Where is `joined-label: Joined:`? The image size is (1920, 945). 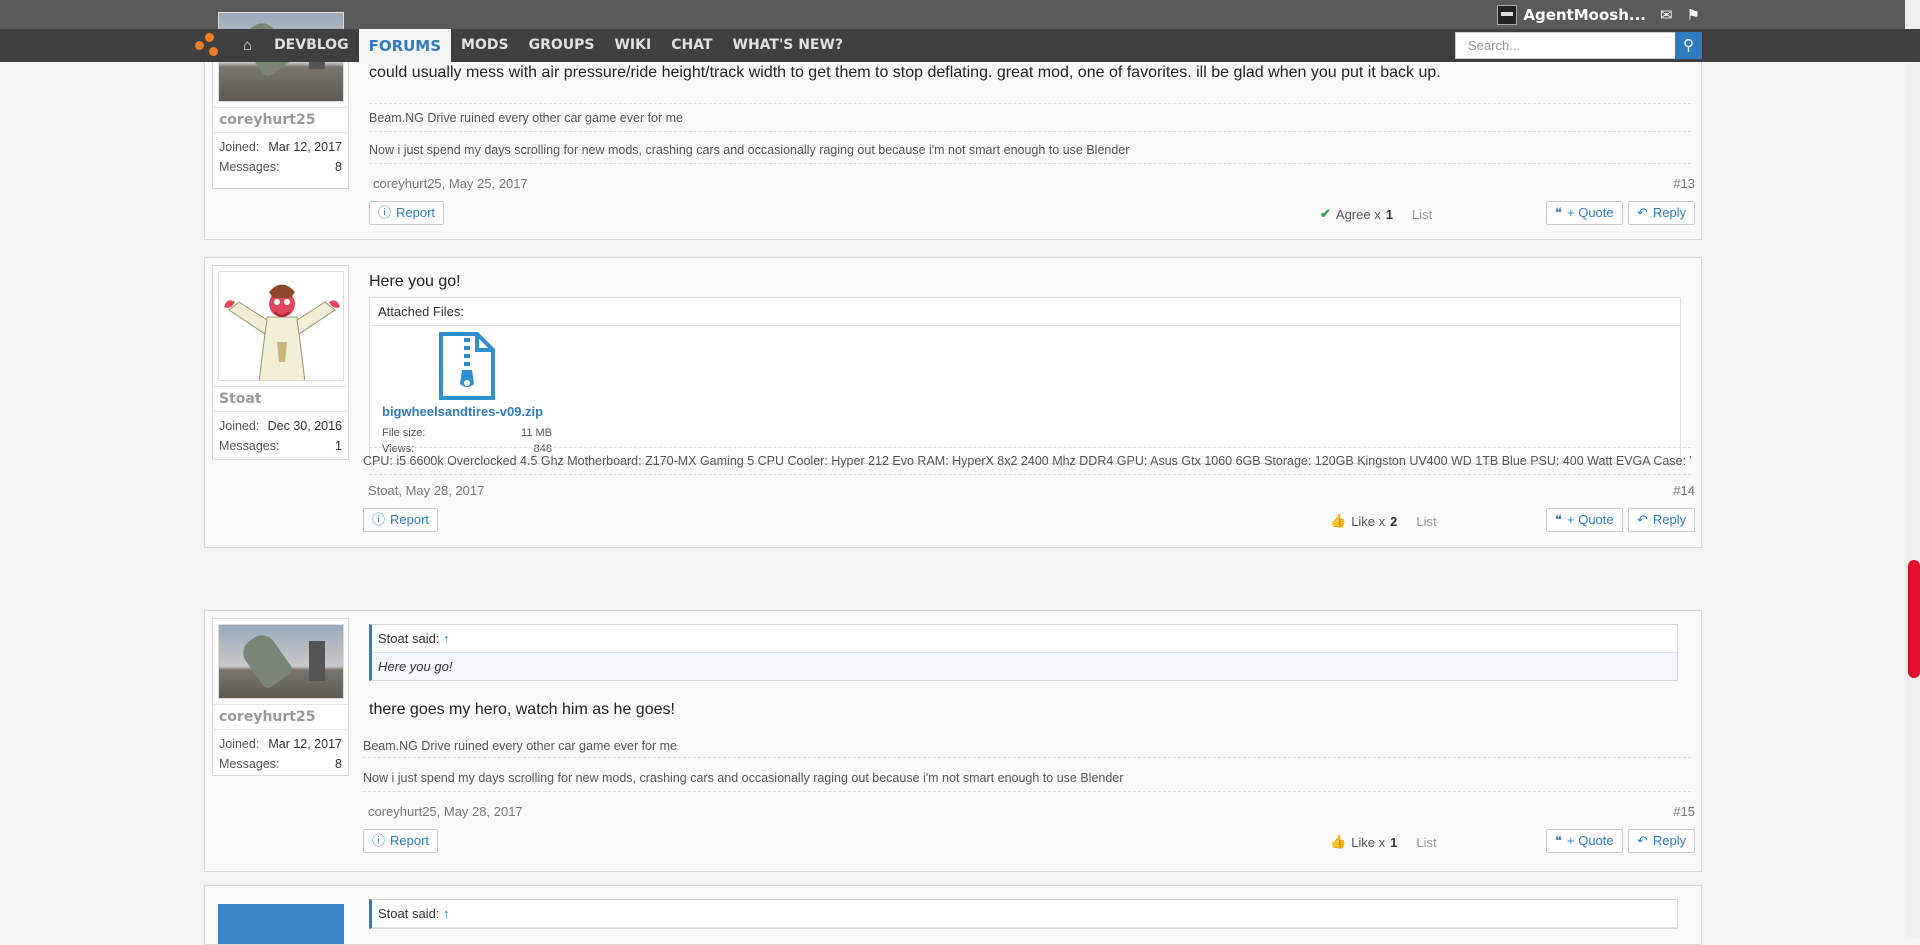 joined-label: Joined: is located at coordinates (239, 426).